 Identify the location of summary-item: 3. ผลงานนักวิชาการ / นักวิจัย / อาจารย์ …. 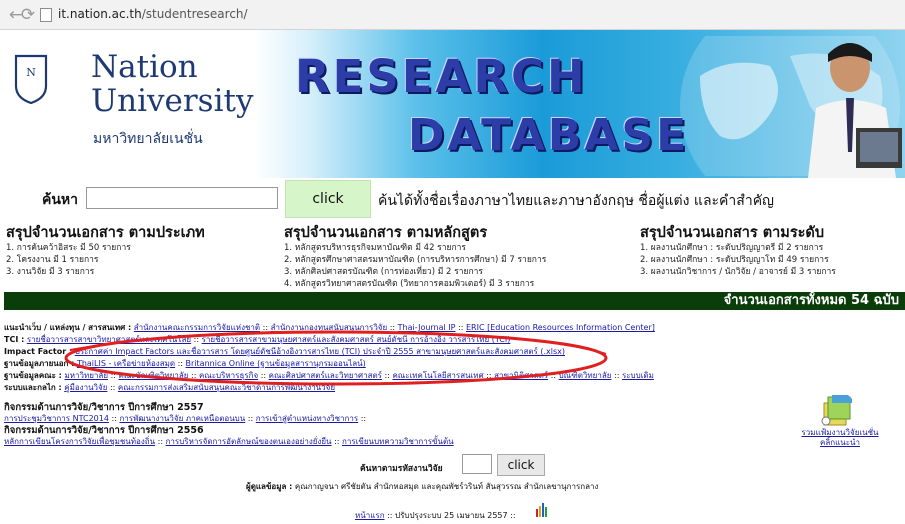
(738, 272).